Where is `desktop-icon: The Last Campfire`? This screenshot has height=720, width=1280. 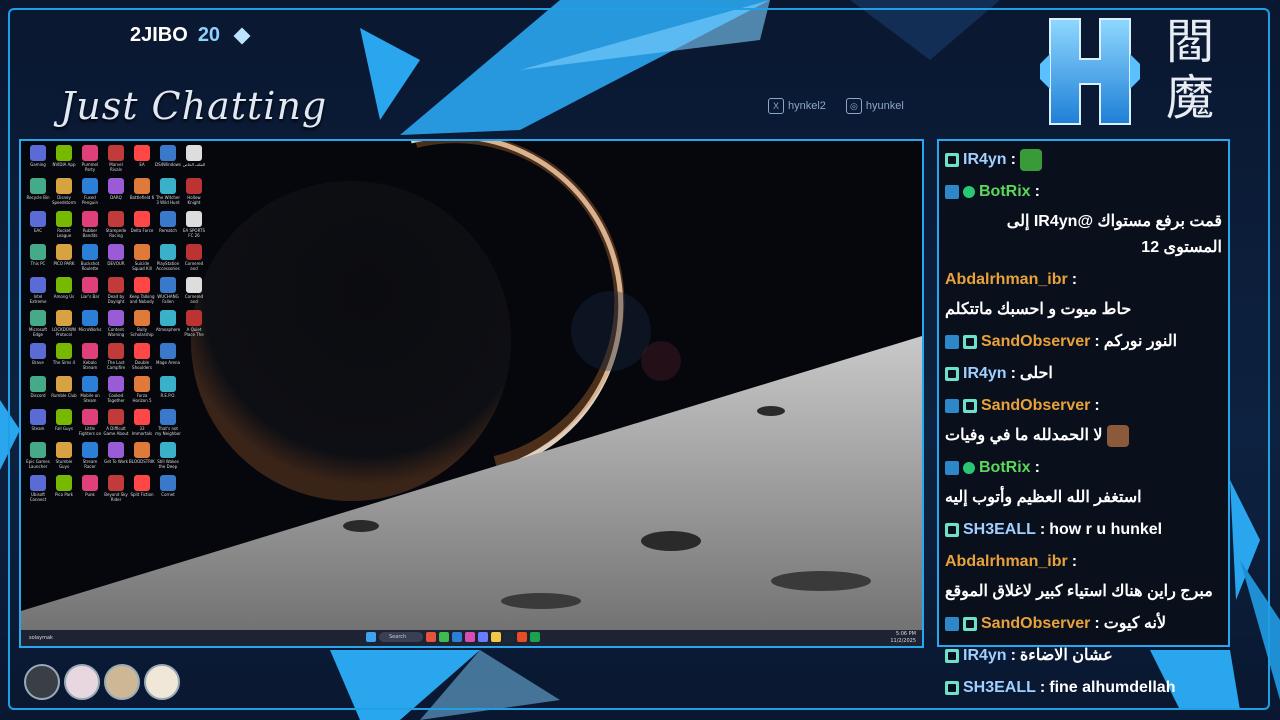
desktop-icon: The Last Campfire is located at coordinates (116, 357).